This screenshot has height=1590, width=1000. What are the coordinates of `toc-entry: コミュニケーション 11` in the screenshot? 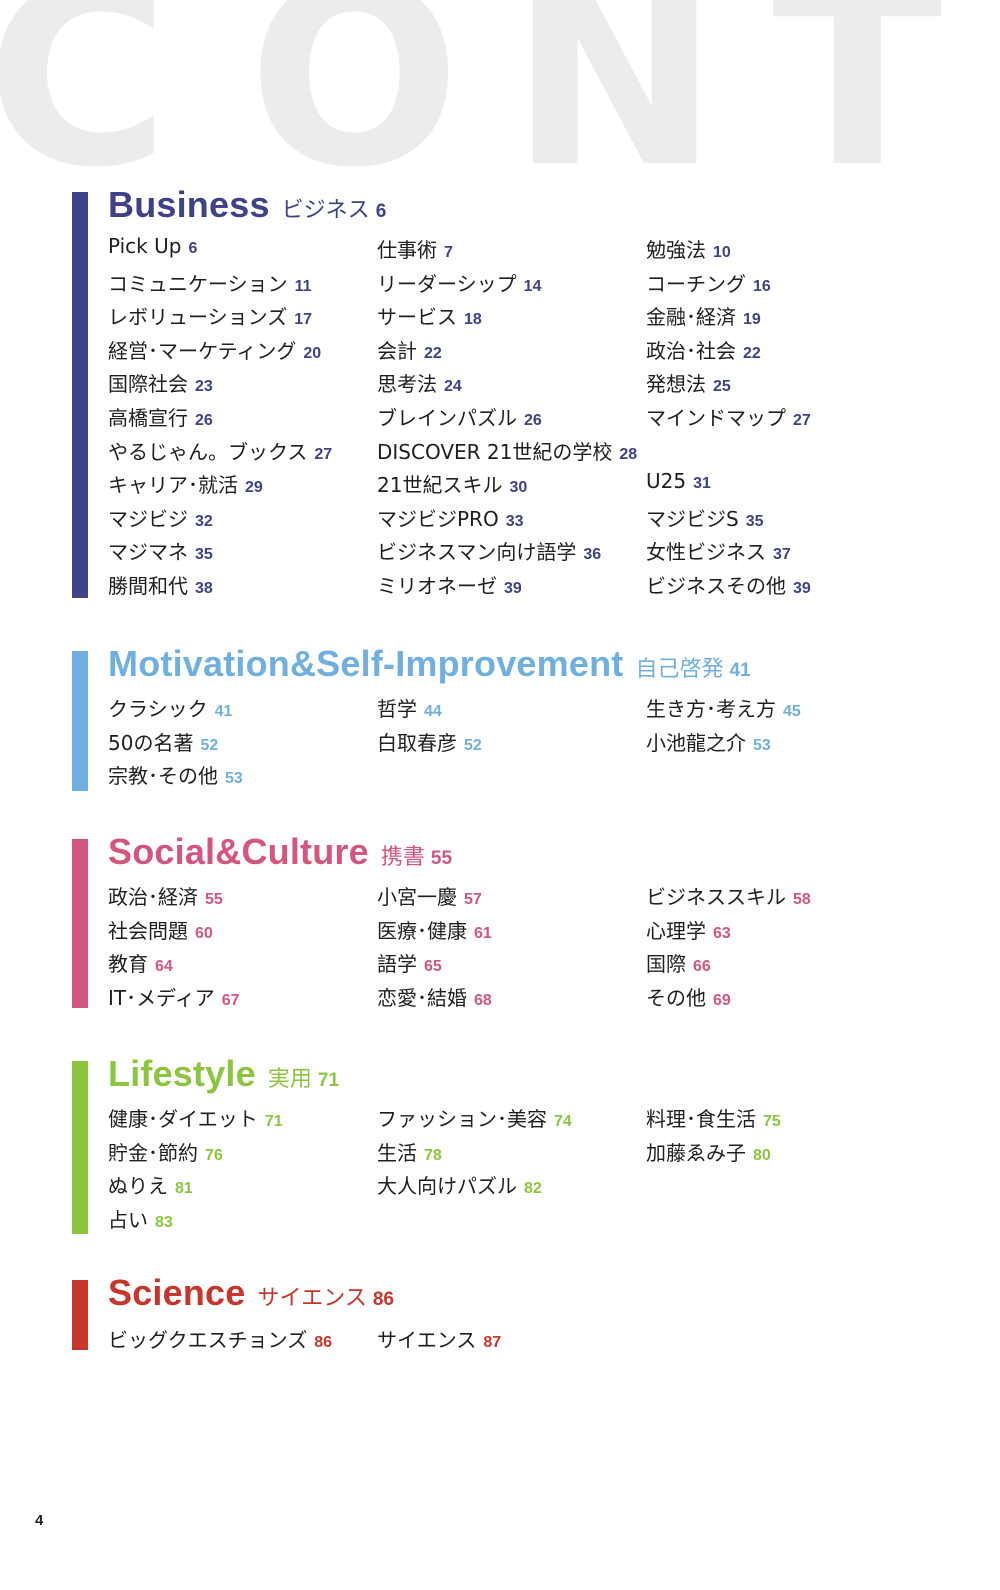 It's located at (242, 285).